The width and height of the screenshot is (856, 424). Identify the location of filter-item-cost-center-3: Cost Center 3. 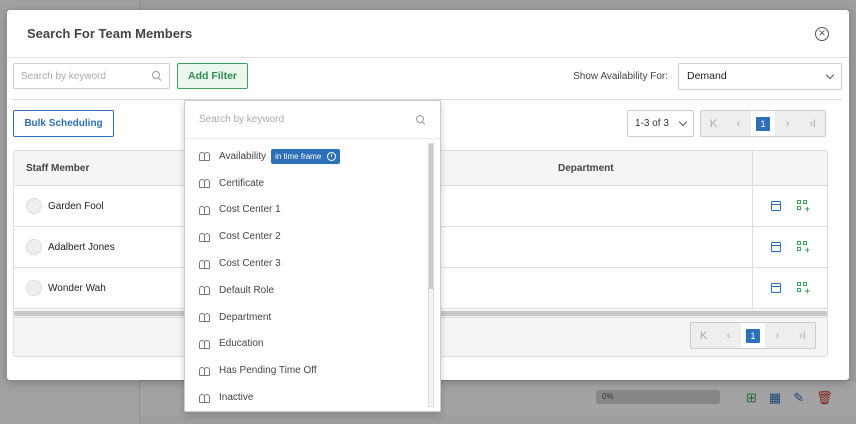
(306, 263).